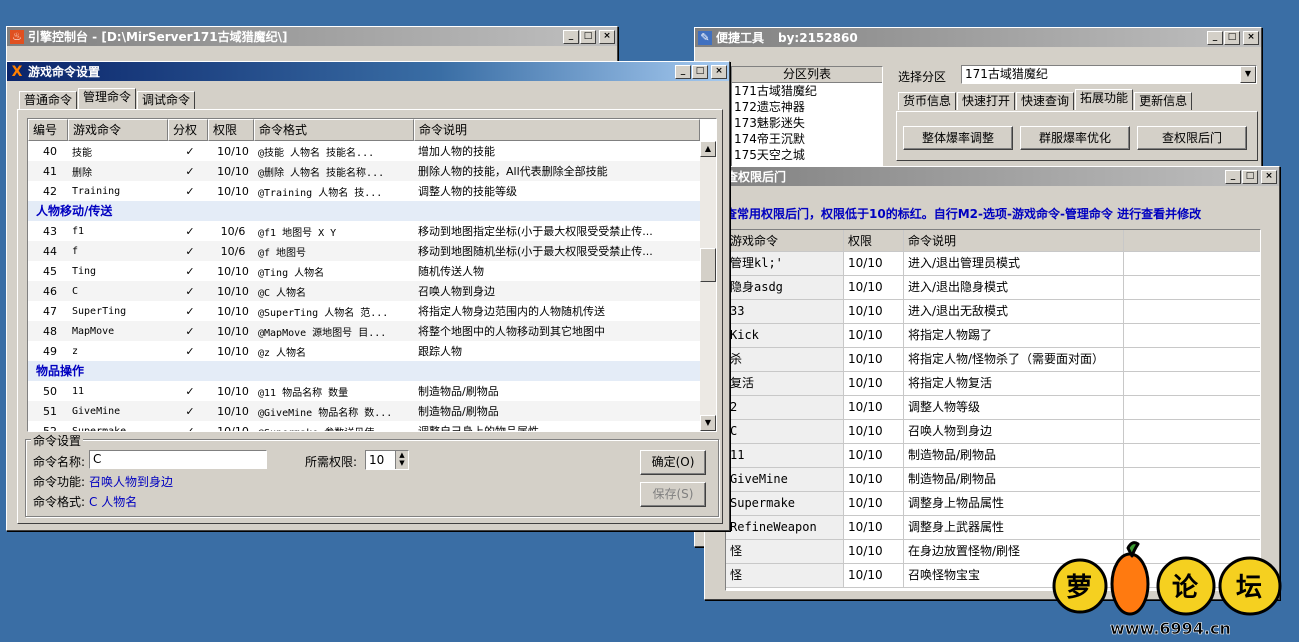 The width and height of the screenshot is (1299, 642). What do you see at coordinates (807, 139) in the screenshot?
I see `partition-item: 174帝王沉默` at bounding box center [807, 139].